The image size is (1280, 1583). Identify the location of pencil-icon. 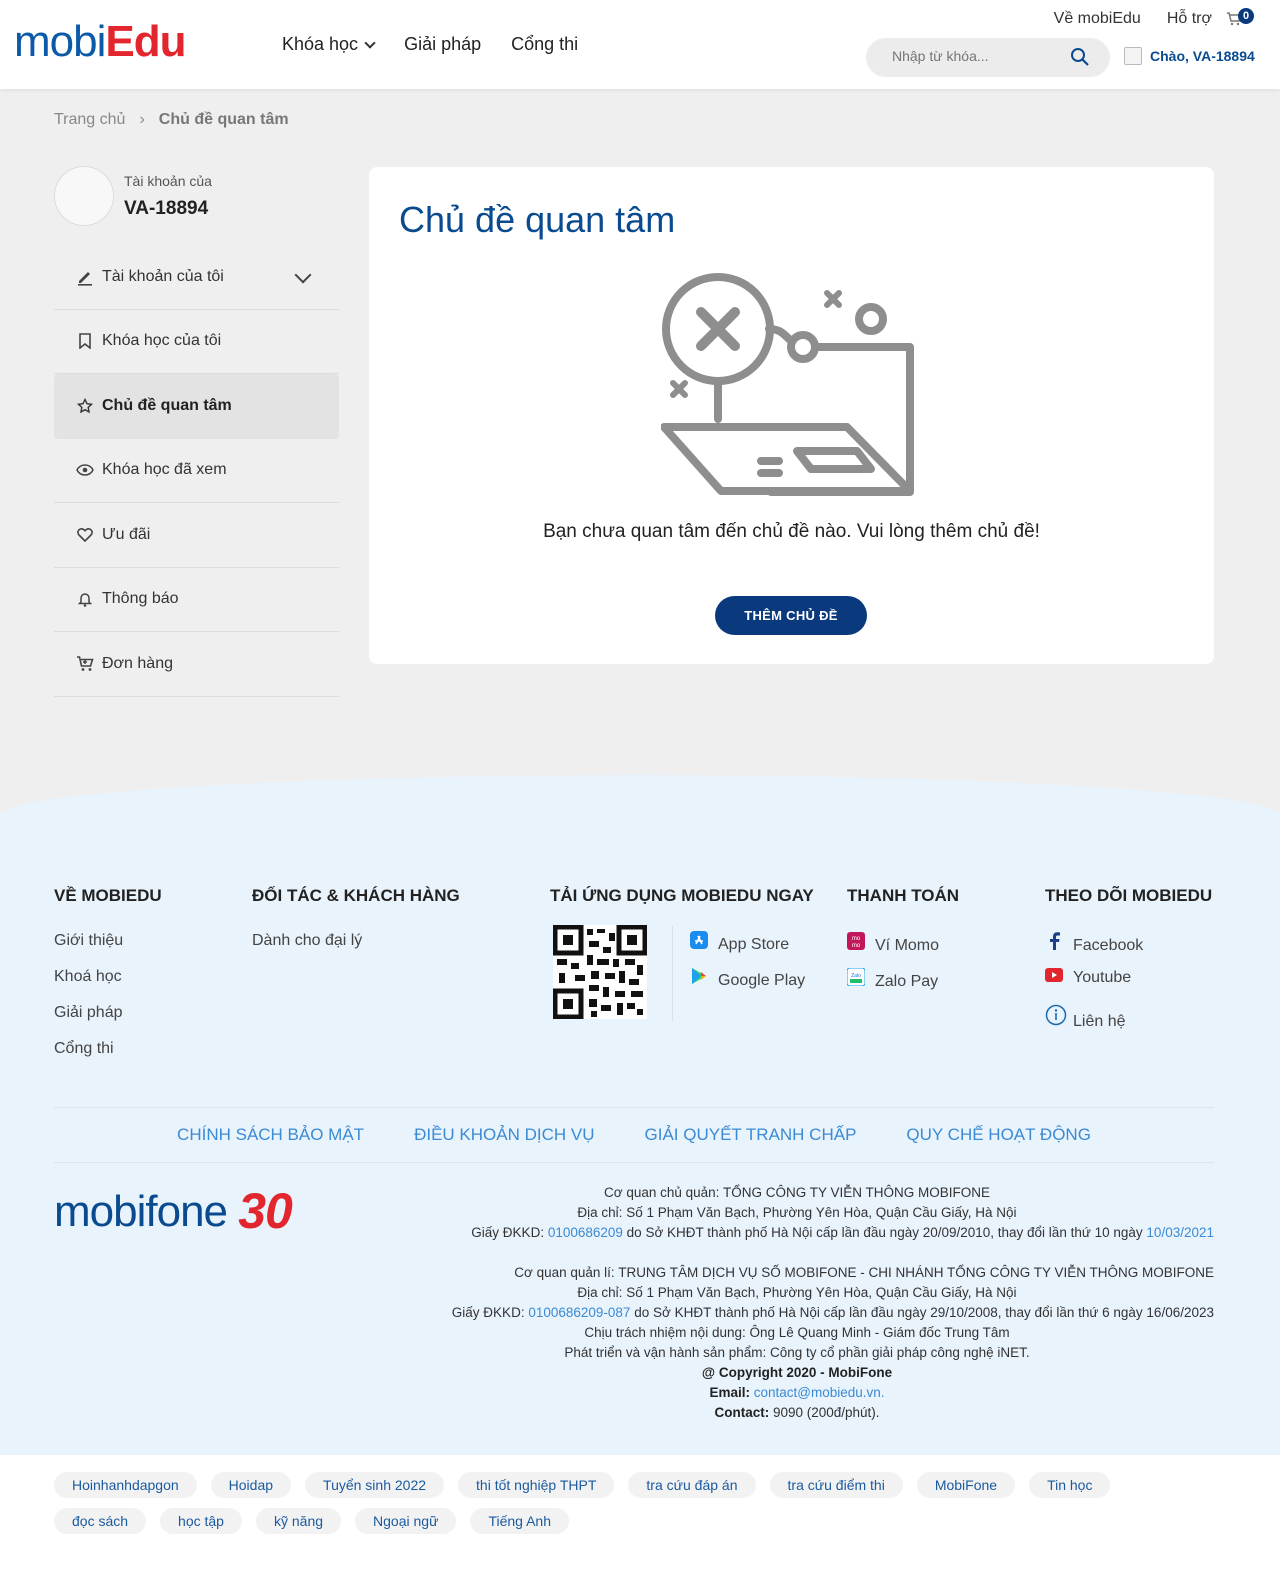
(85, 277).